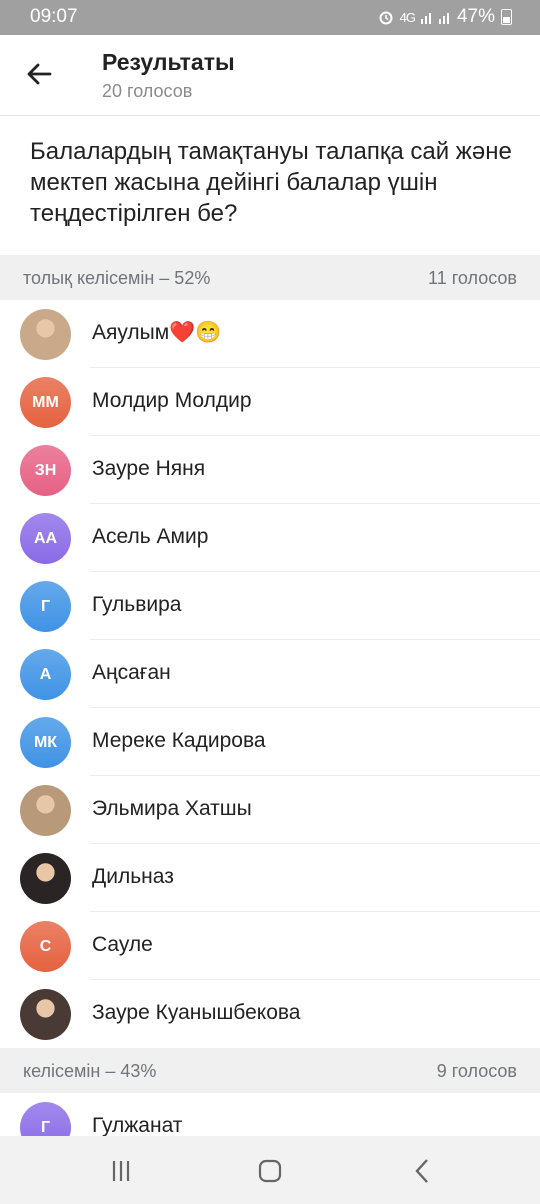 This screenshot has width=540, height=1204. I want to click on voter-row: Аяулым❤️😁, so click(270, 334).